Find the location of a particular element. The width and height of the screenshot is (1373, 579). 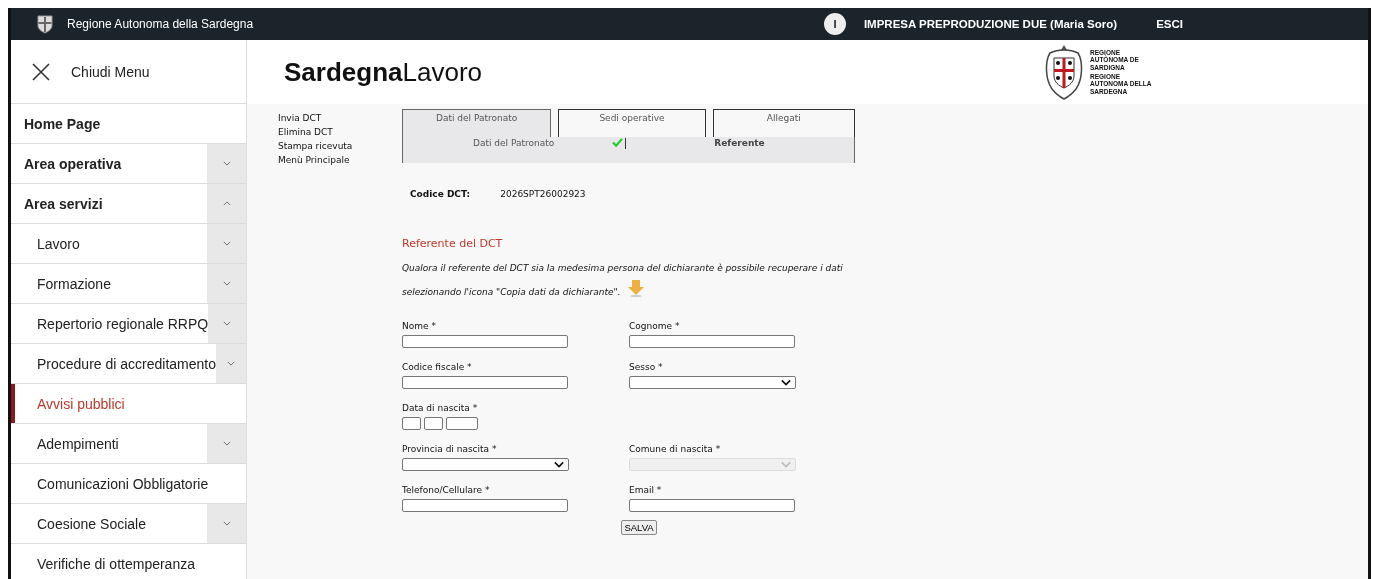

sidebar-item: Repertorio regionale RRPQ is located at coordinates (128, 324).